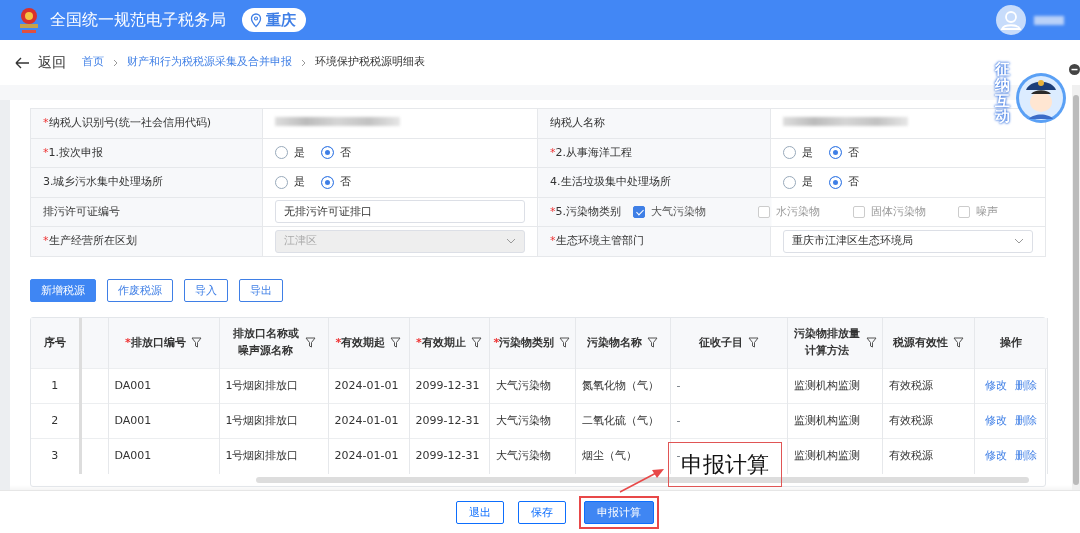 The width and height of the screenshot is (1080, 533). Describe the element at coordinates (1011, 20) in the screenshot. I see `avatar-icon` at that location.